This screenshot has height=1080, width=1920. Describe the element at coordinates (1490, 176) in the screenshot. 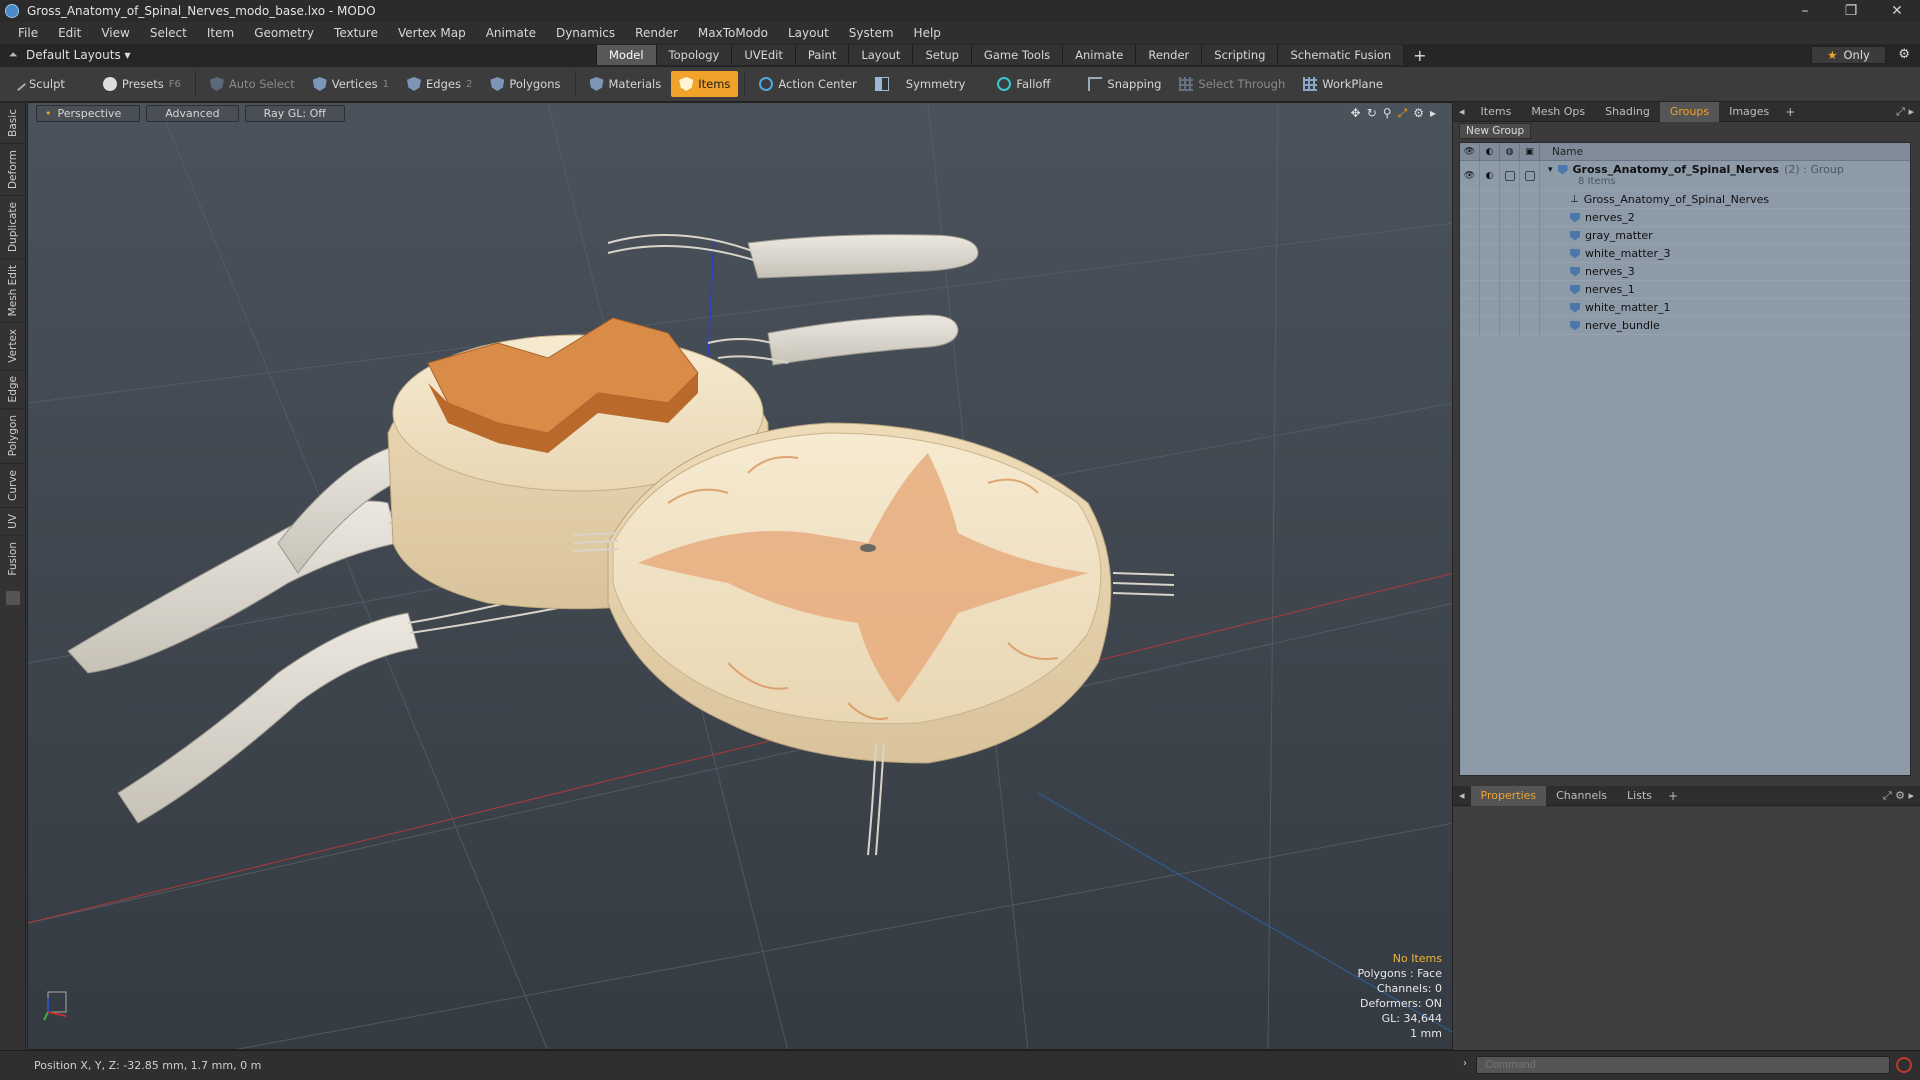

I see `render-toggle-icon: ◐` at that location.